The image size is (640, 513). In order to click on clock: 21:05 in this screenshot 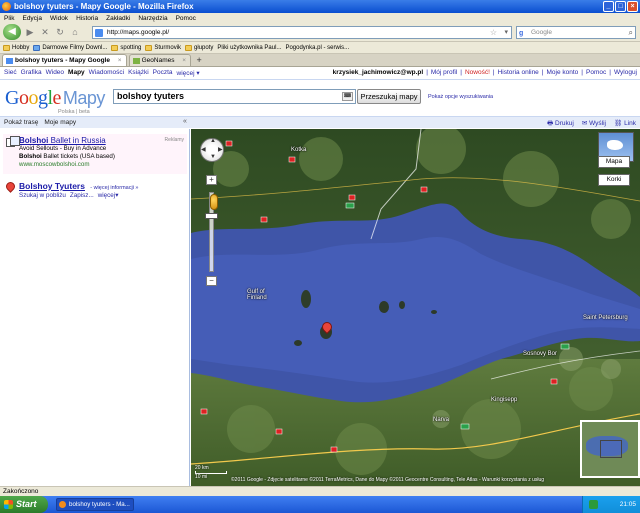, I will do `click(627, 504)`.